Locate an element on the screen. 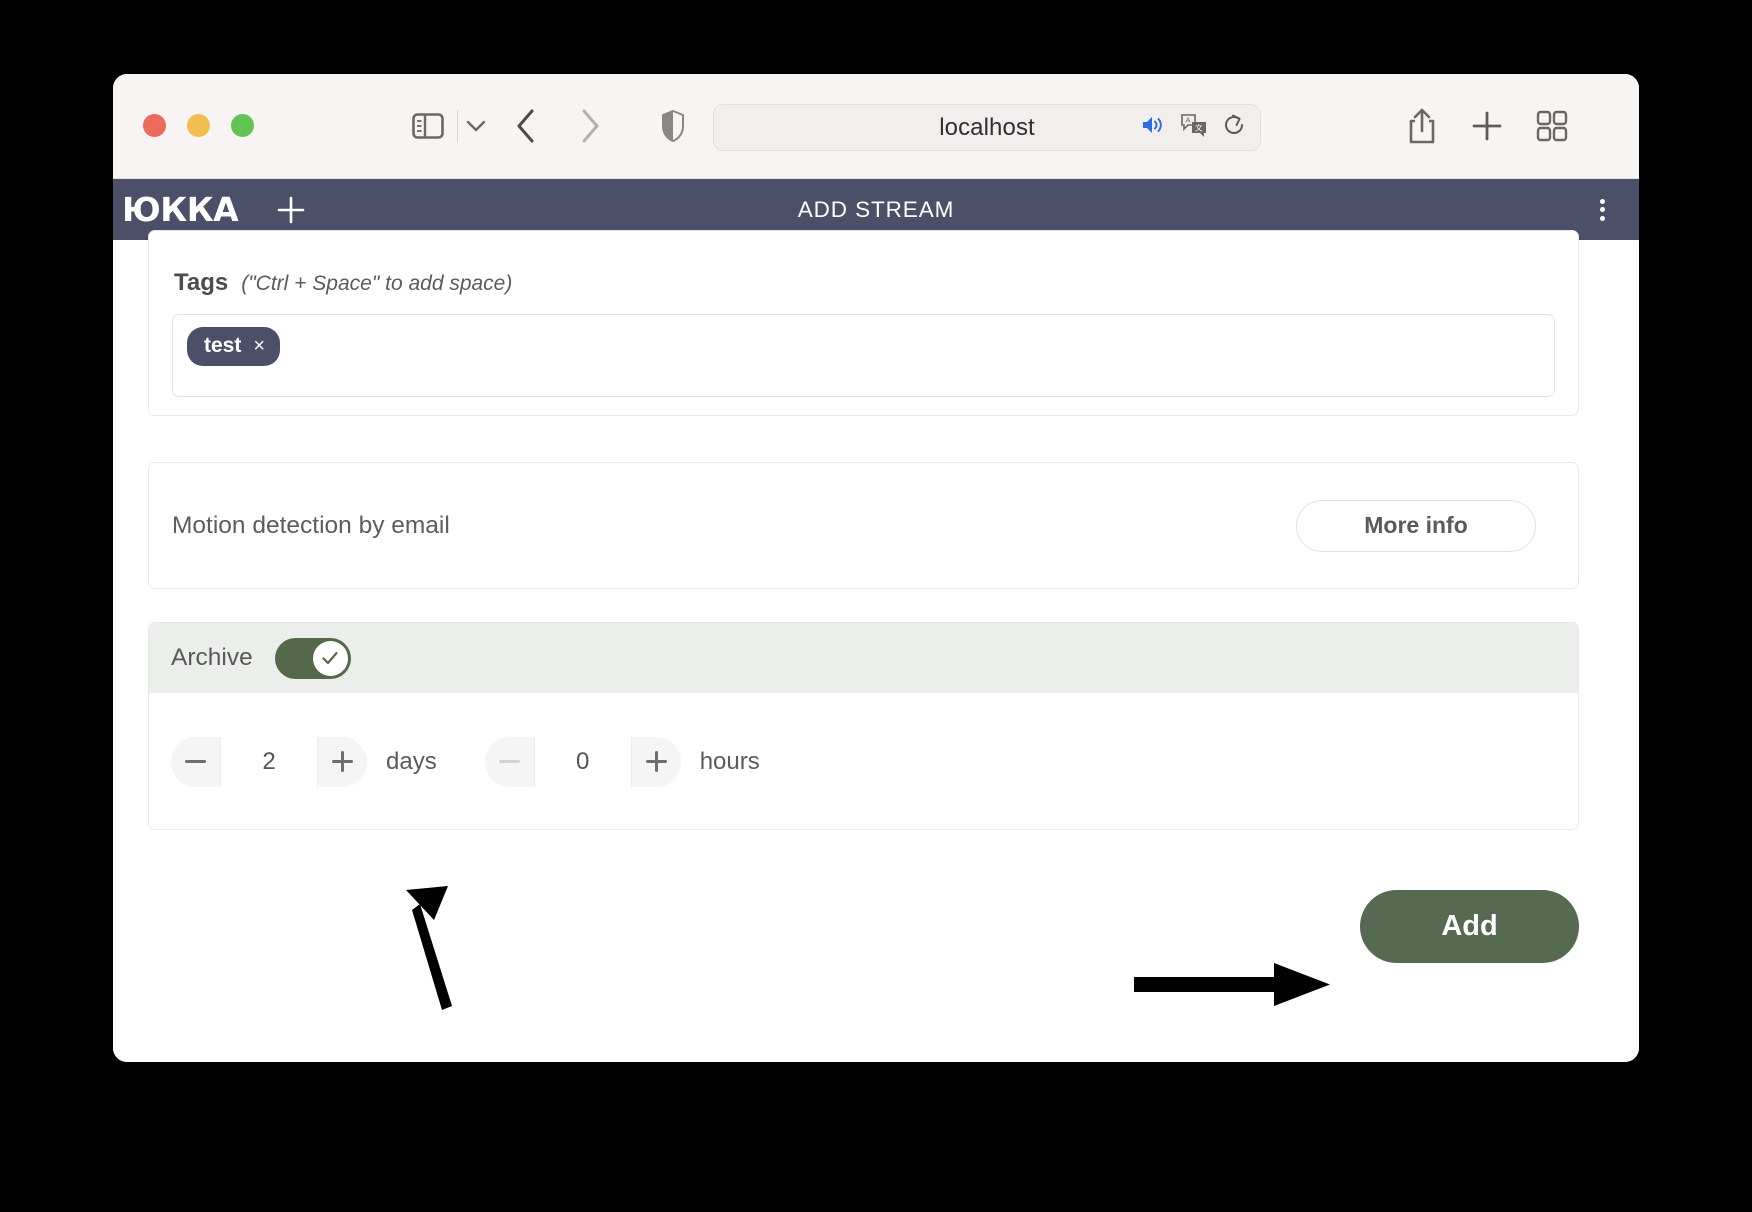 The image size is (1752, 1212). forward-chevron-icon is located at coordinates (590, 126).